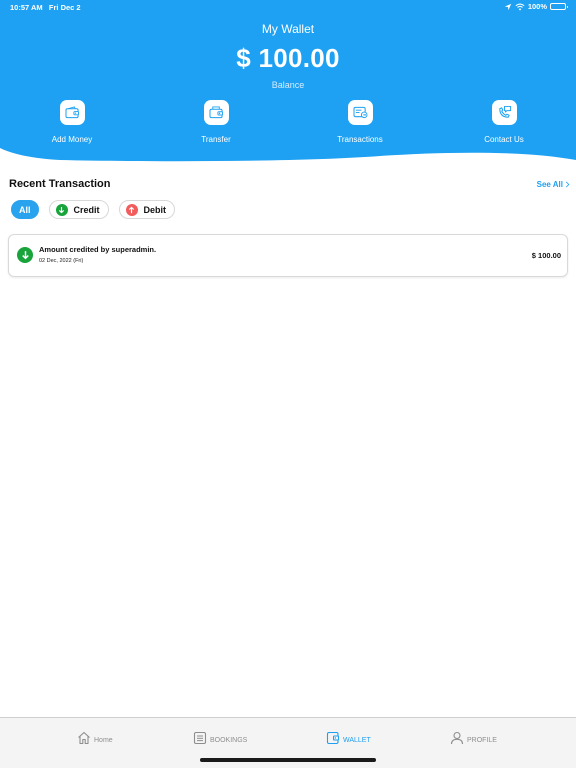  I want to click on bookings-icon, so click(200, 738).